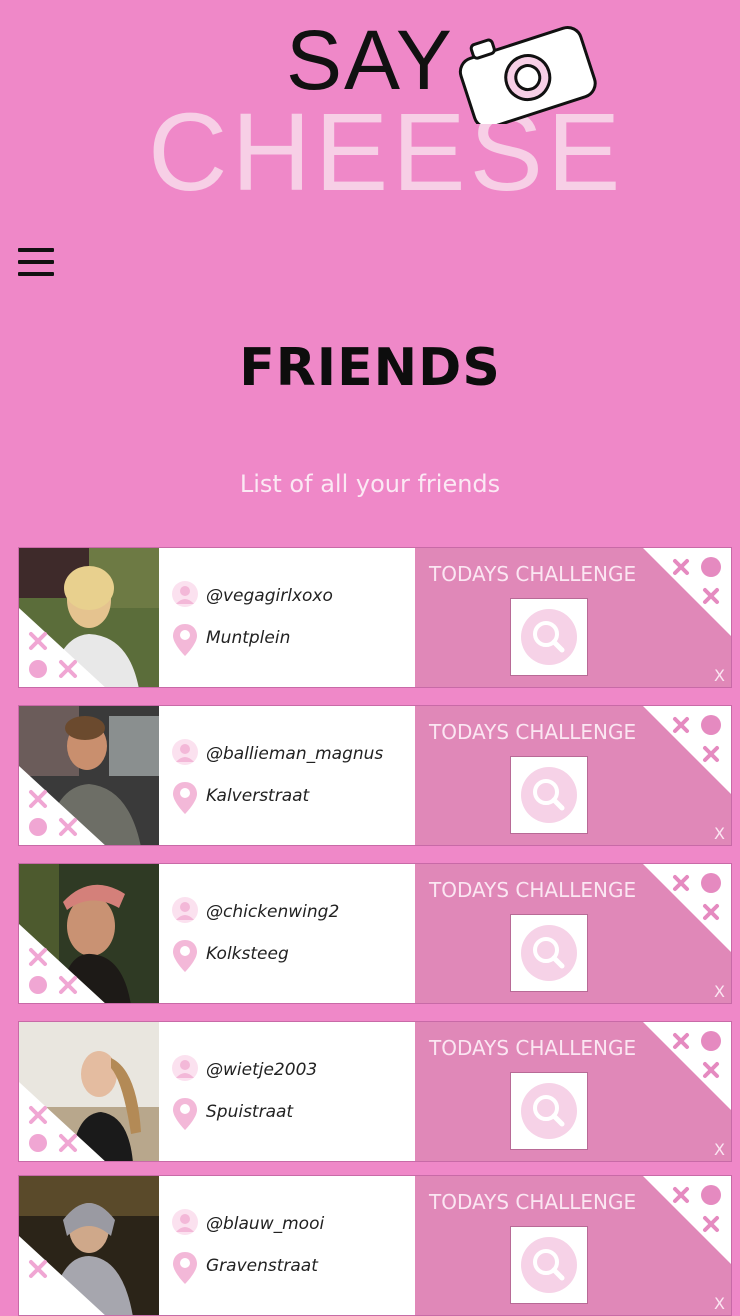 The width and height of the screenshot is (740, 1316). I want to click on friend-username: @blauw_mooi, so click(265, 1224).